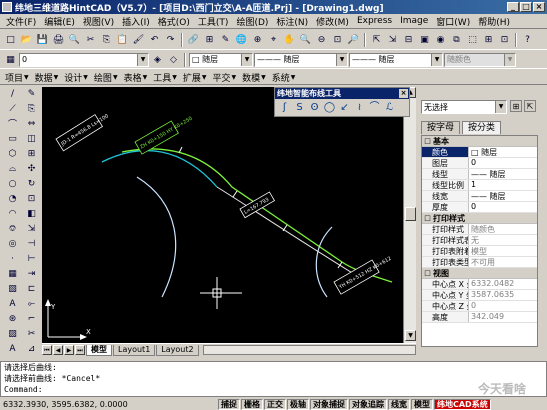 The width and height of the screenshot is (547, 410). I want to click on property-value: □ 随层, so click(503, 152).